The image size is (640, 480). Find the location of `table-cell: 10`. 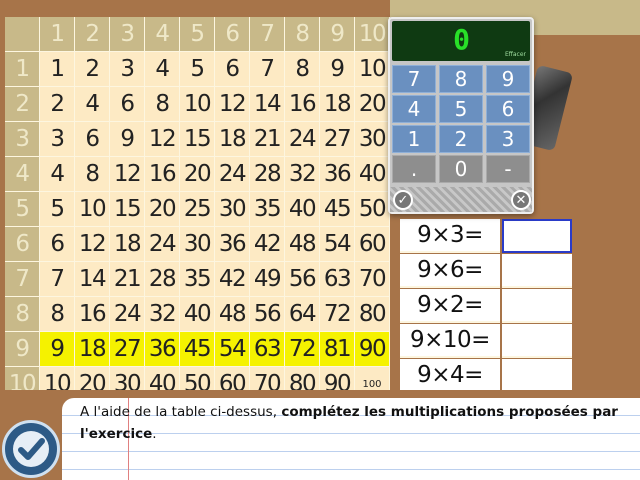

table-cell: 10 is located at coordinates (197, 104).